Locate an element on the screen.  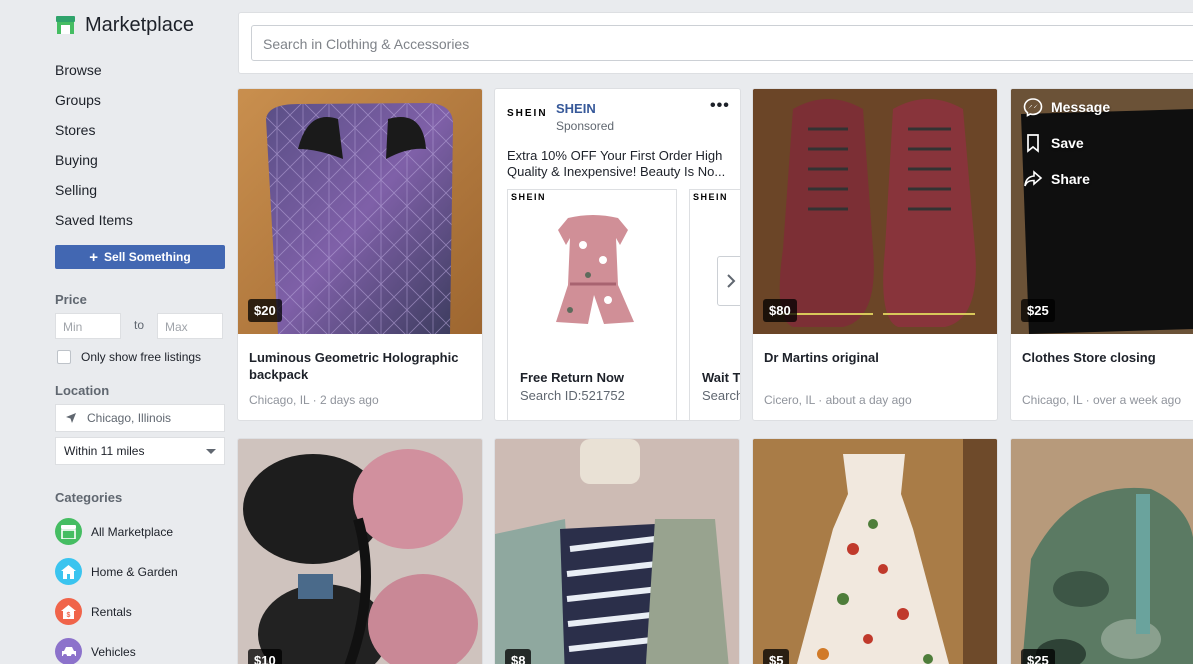
chevron-right-icon is located at coordinates (731, 281).